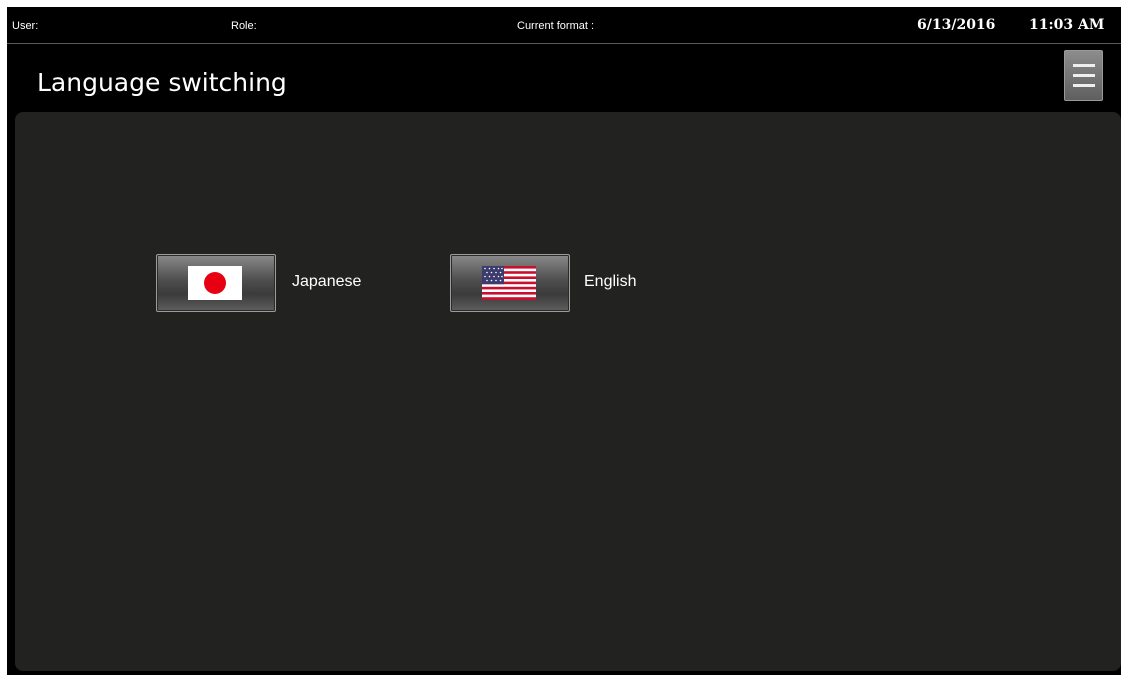 The width and height of the screenshot is (1126, 675). What do you see at coordinates (244, 26) in the screenshot?
I see `role-label: Role:` at bounding box center [244, 26].